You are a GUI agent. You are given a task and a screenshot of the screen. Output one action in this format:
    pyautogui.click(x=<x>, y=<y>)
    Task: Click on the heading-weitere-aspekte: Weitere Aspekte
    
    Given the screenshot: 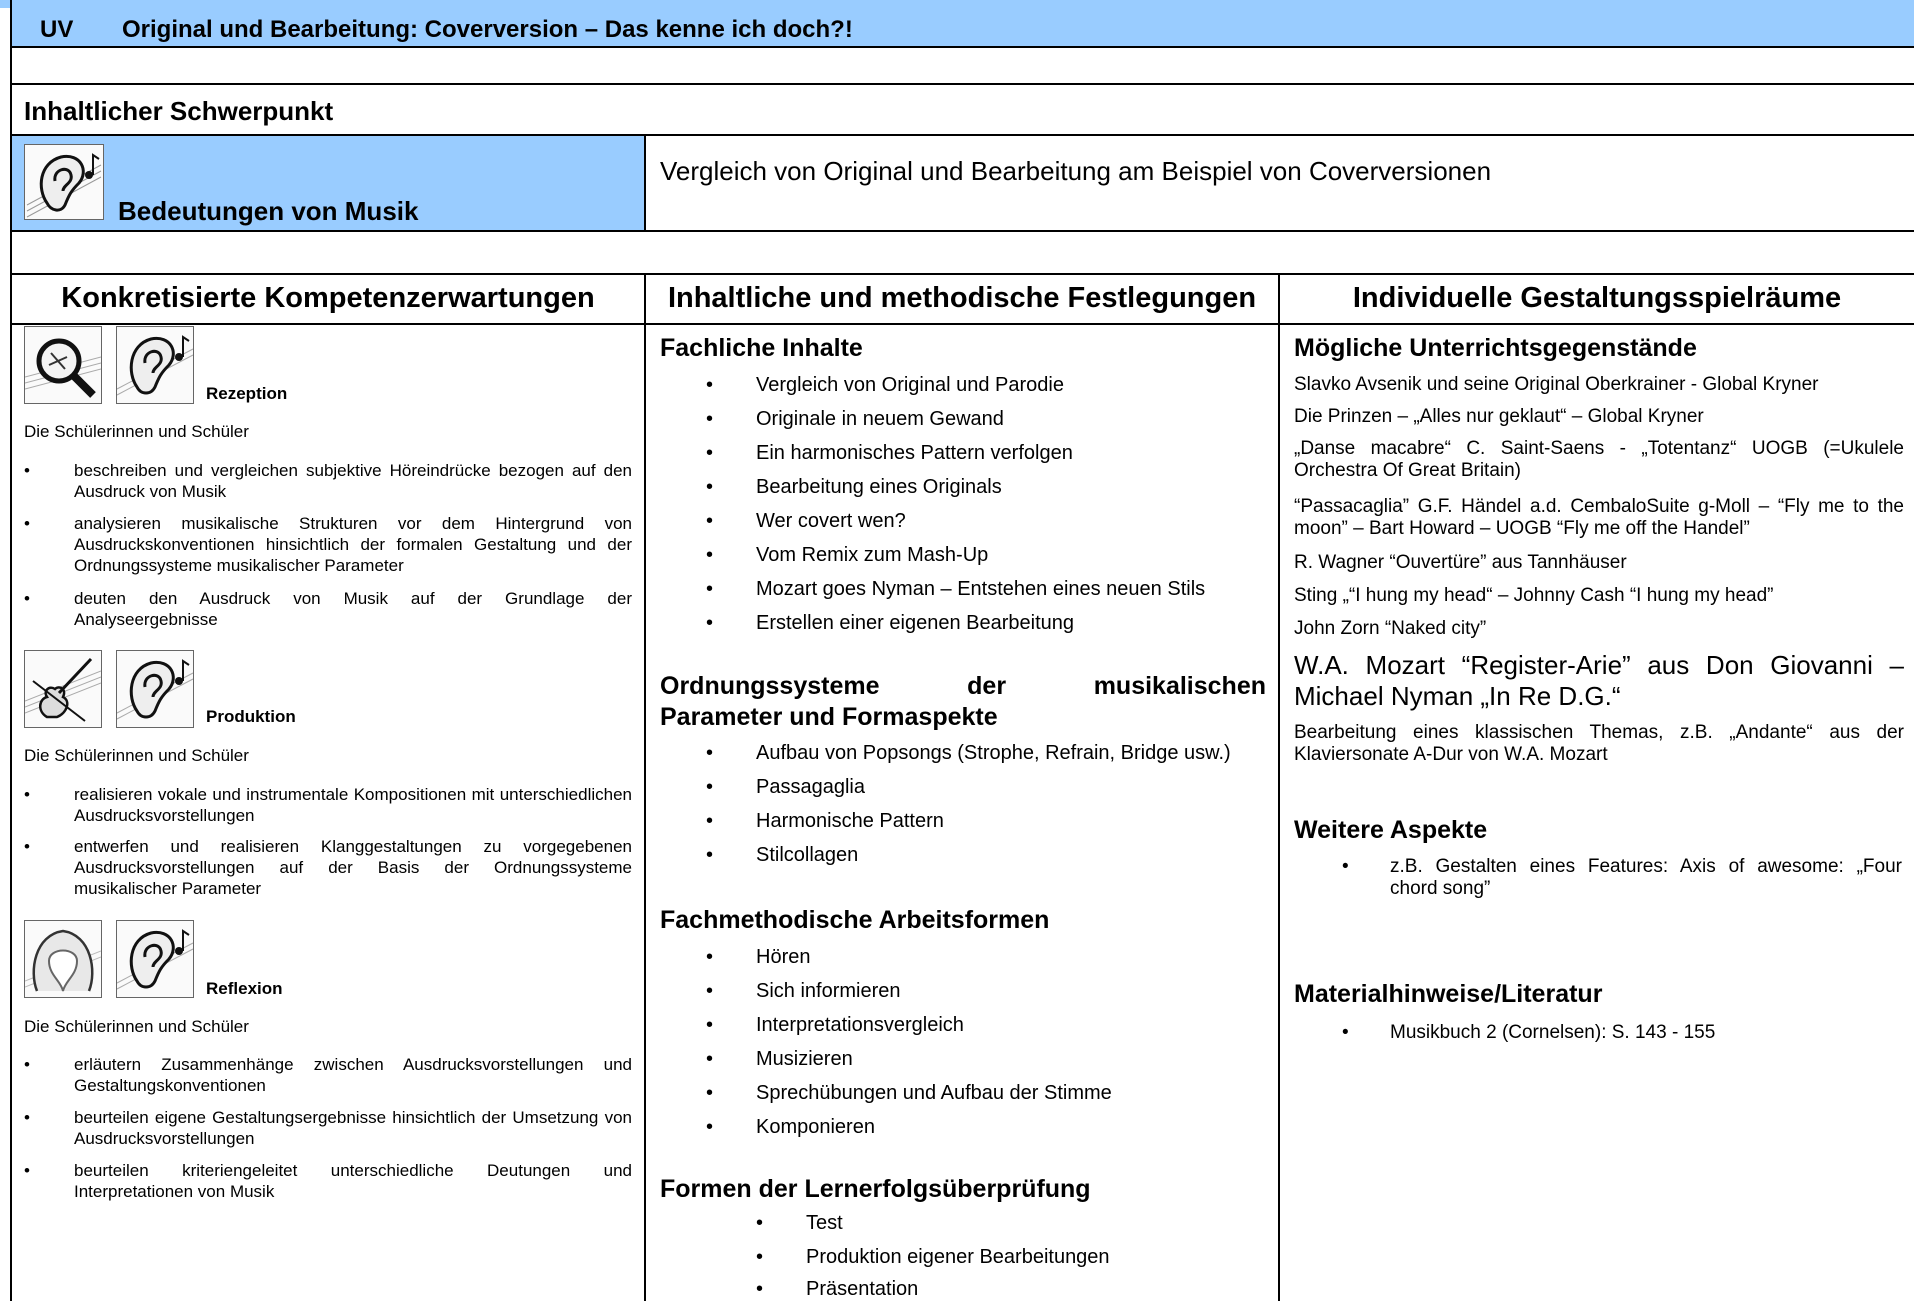 What is the action you would take?
    pyautogui.click(x=1391, y=830)
    